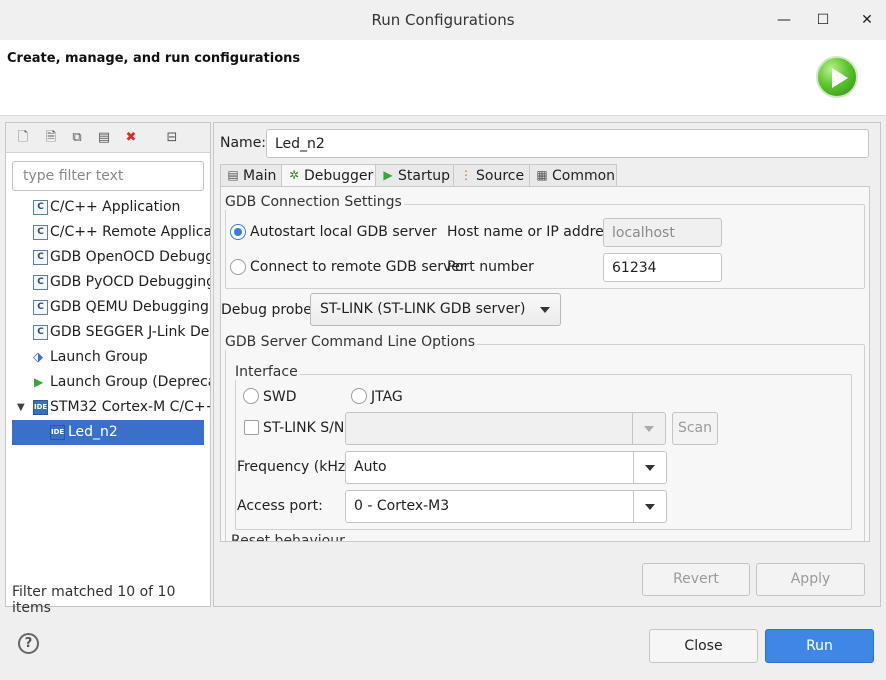 The image size is (886, 680). Describe the element at coordinates (243, 143) in the screenshot. I see `name-label: Name:` at that location.